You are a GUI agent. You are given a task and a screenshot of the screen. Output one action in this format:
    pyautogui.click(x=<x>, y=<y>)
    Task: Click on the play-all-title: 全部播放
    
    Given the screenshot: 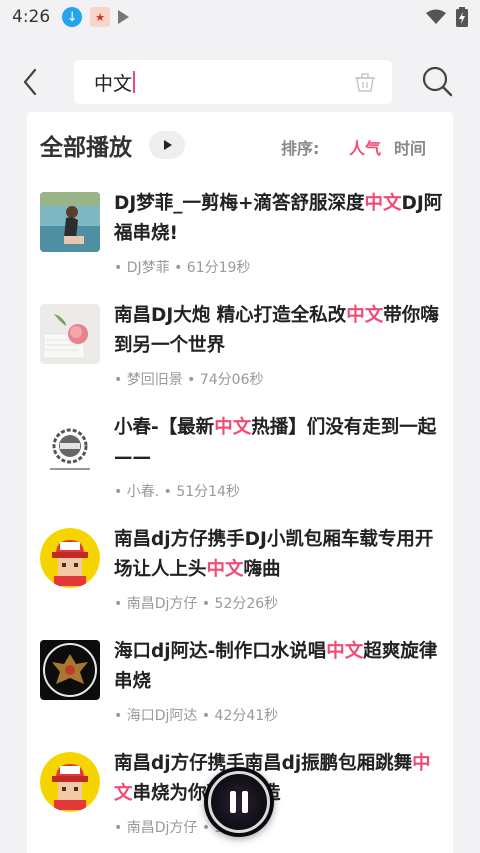 What is the action you would take?
    pyautogui.click(x=86, y=145)
    